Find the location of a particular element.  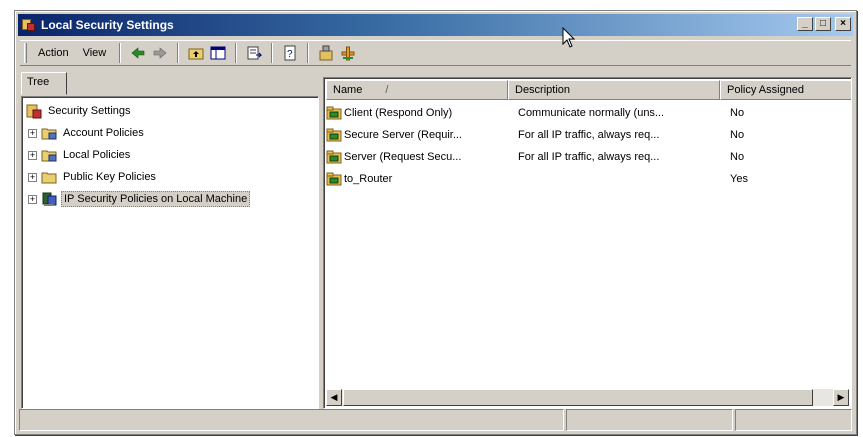

list-item: to_Router Yes is located at coordinates (586, 179).